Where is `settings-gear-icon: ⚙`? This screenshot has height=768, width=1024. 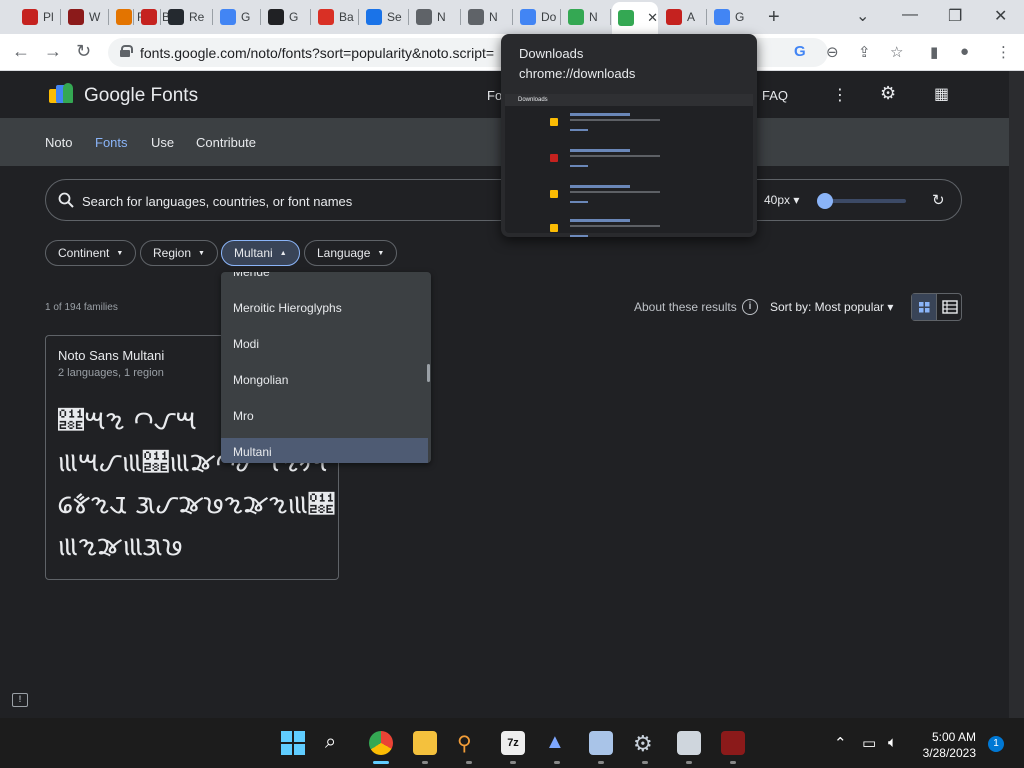 settings-gear-icon: ⚙ is located at coordinates (888, 93).